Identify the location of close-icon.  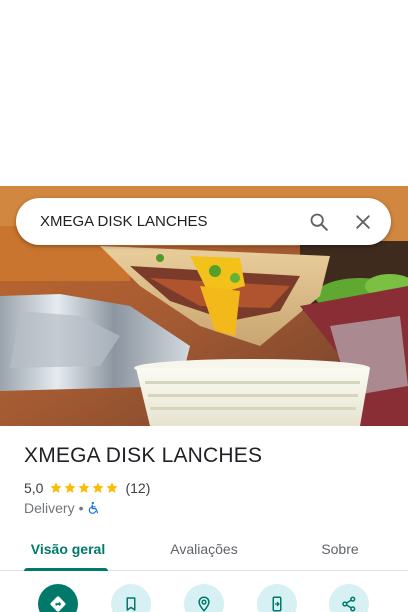
(363, 221).